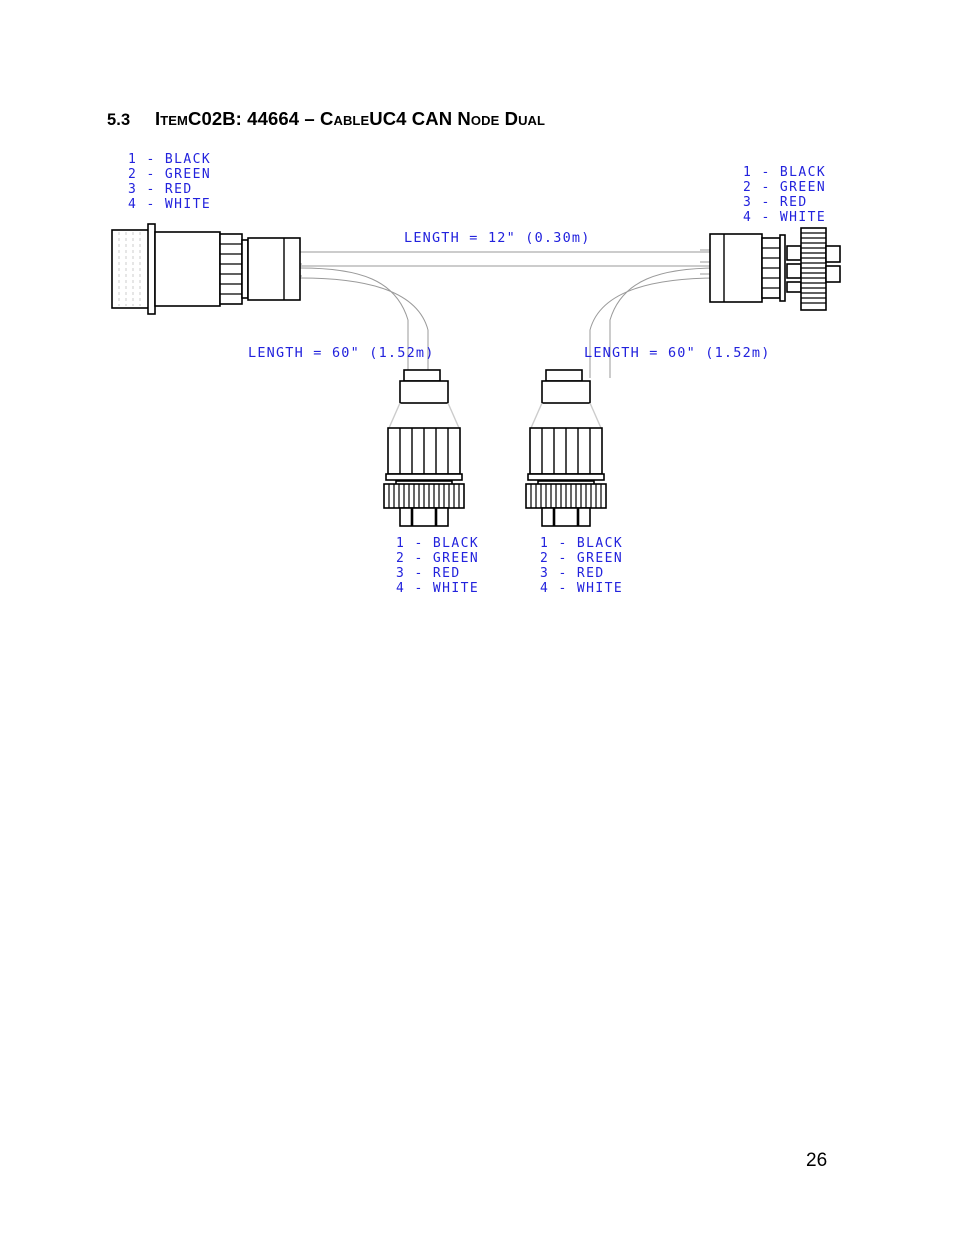  Describe the element at coordinates (782, 268) in the screenshot. I see `connector-right-collar` at that location.